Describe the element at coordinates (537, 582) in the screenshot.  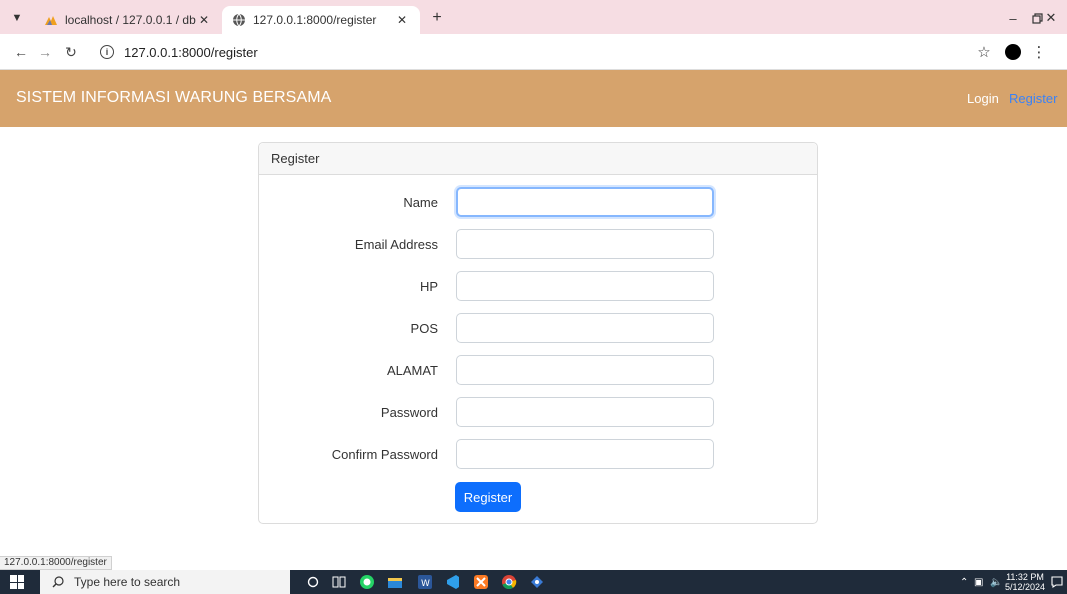
I see `vscode-alt-icon` at that location.